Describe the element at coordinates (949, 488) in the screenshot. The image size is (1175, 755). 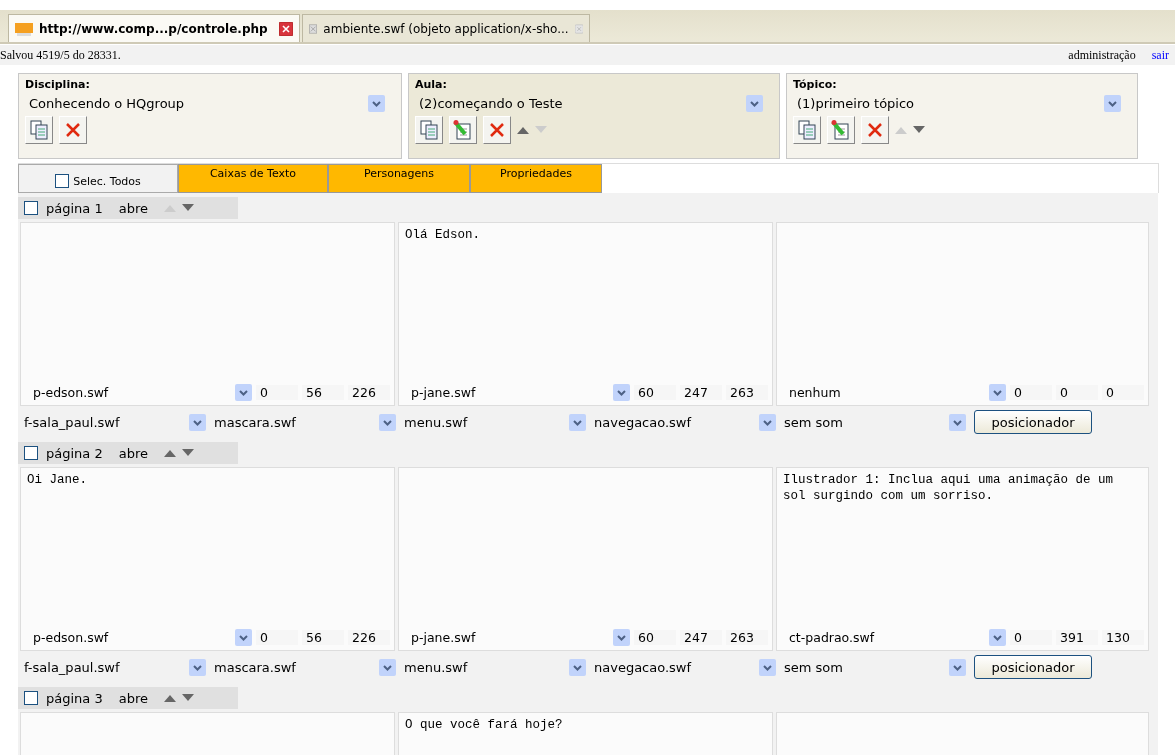
I see `dialogue-text: Ilustrador 1: Inclua aqui uma animação de um sol surgindo com um sorriso.` at that location.